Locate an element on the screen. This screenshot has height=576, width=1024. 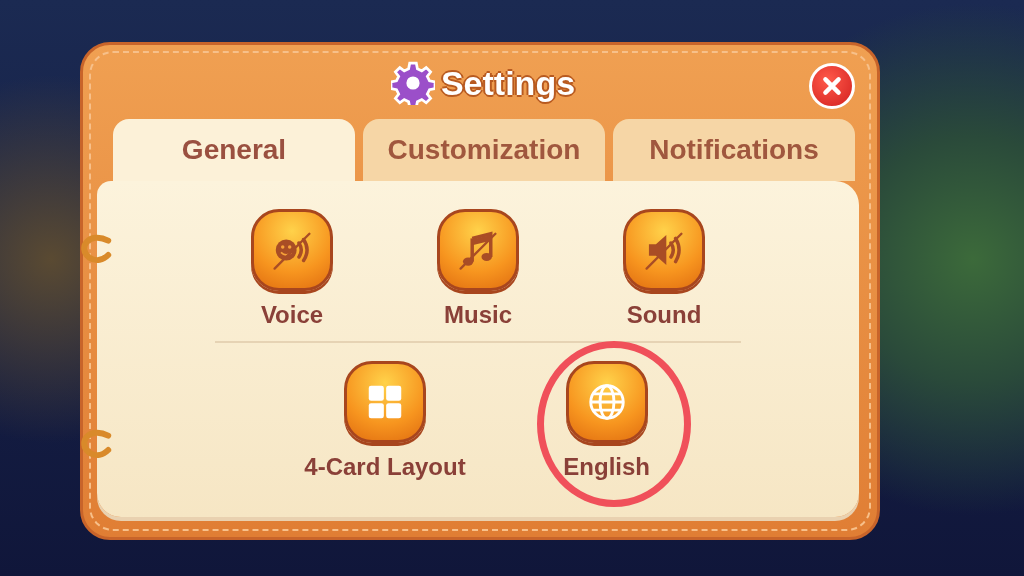
layout-button is located at coordinates (385, 402).